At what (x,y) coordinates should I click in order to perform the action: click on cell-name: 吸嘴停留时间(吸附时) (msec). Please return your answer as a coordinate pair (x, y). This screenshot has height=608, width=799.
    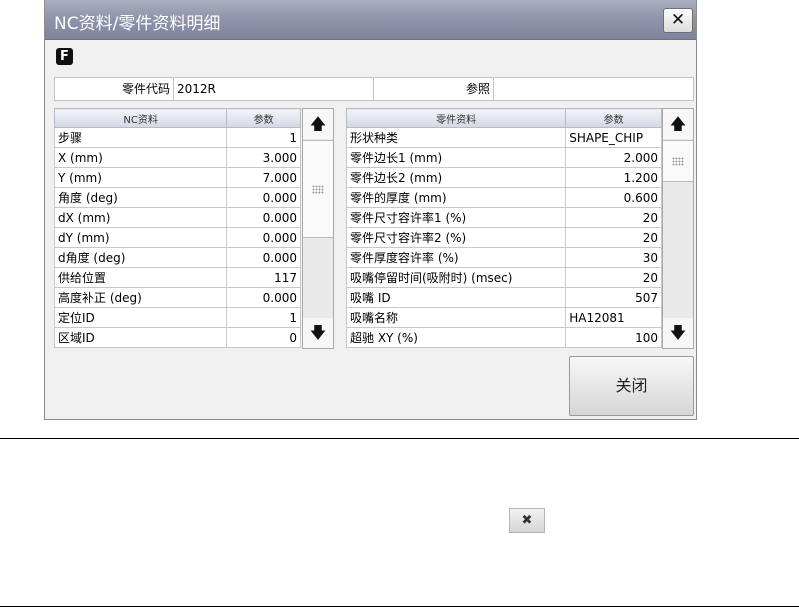
    Looking at the image, I should click on (456, 277).